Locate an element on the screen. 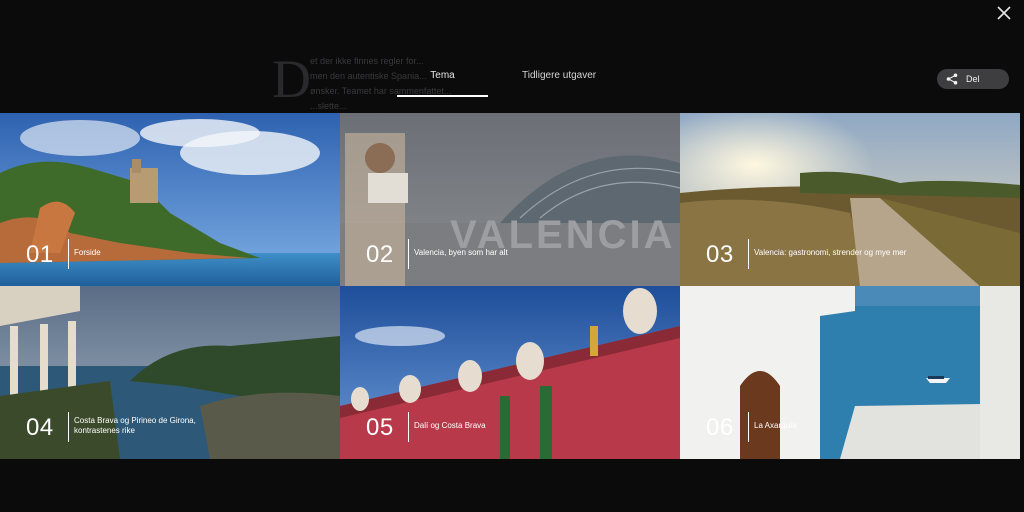  share-button: Del is located at coordinates (973, 79).